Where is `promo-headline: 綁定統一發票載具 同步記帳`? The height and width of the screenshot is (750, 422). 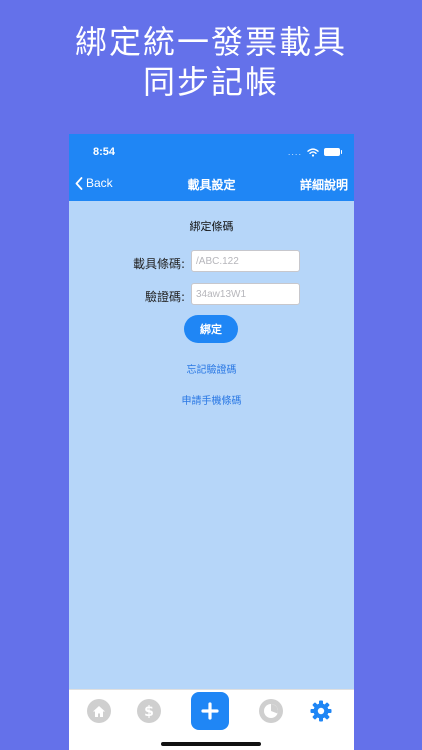 promo-headline: 綁定統一發票載具 同步記帳 is located at coordinates (211, 62).